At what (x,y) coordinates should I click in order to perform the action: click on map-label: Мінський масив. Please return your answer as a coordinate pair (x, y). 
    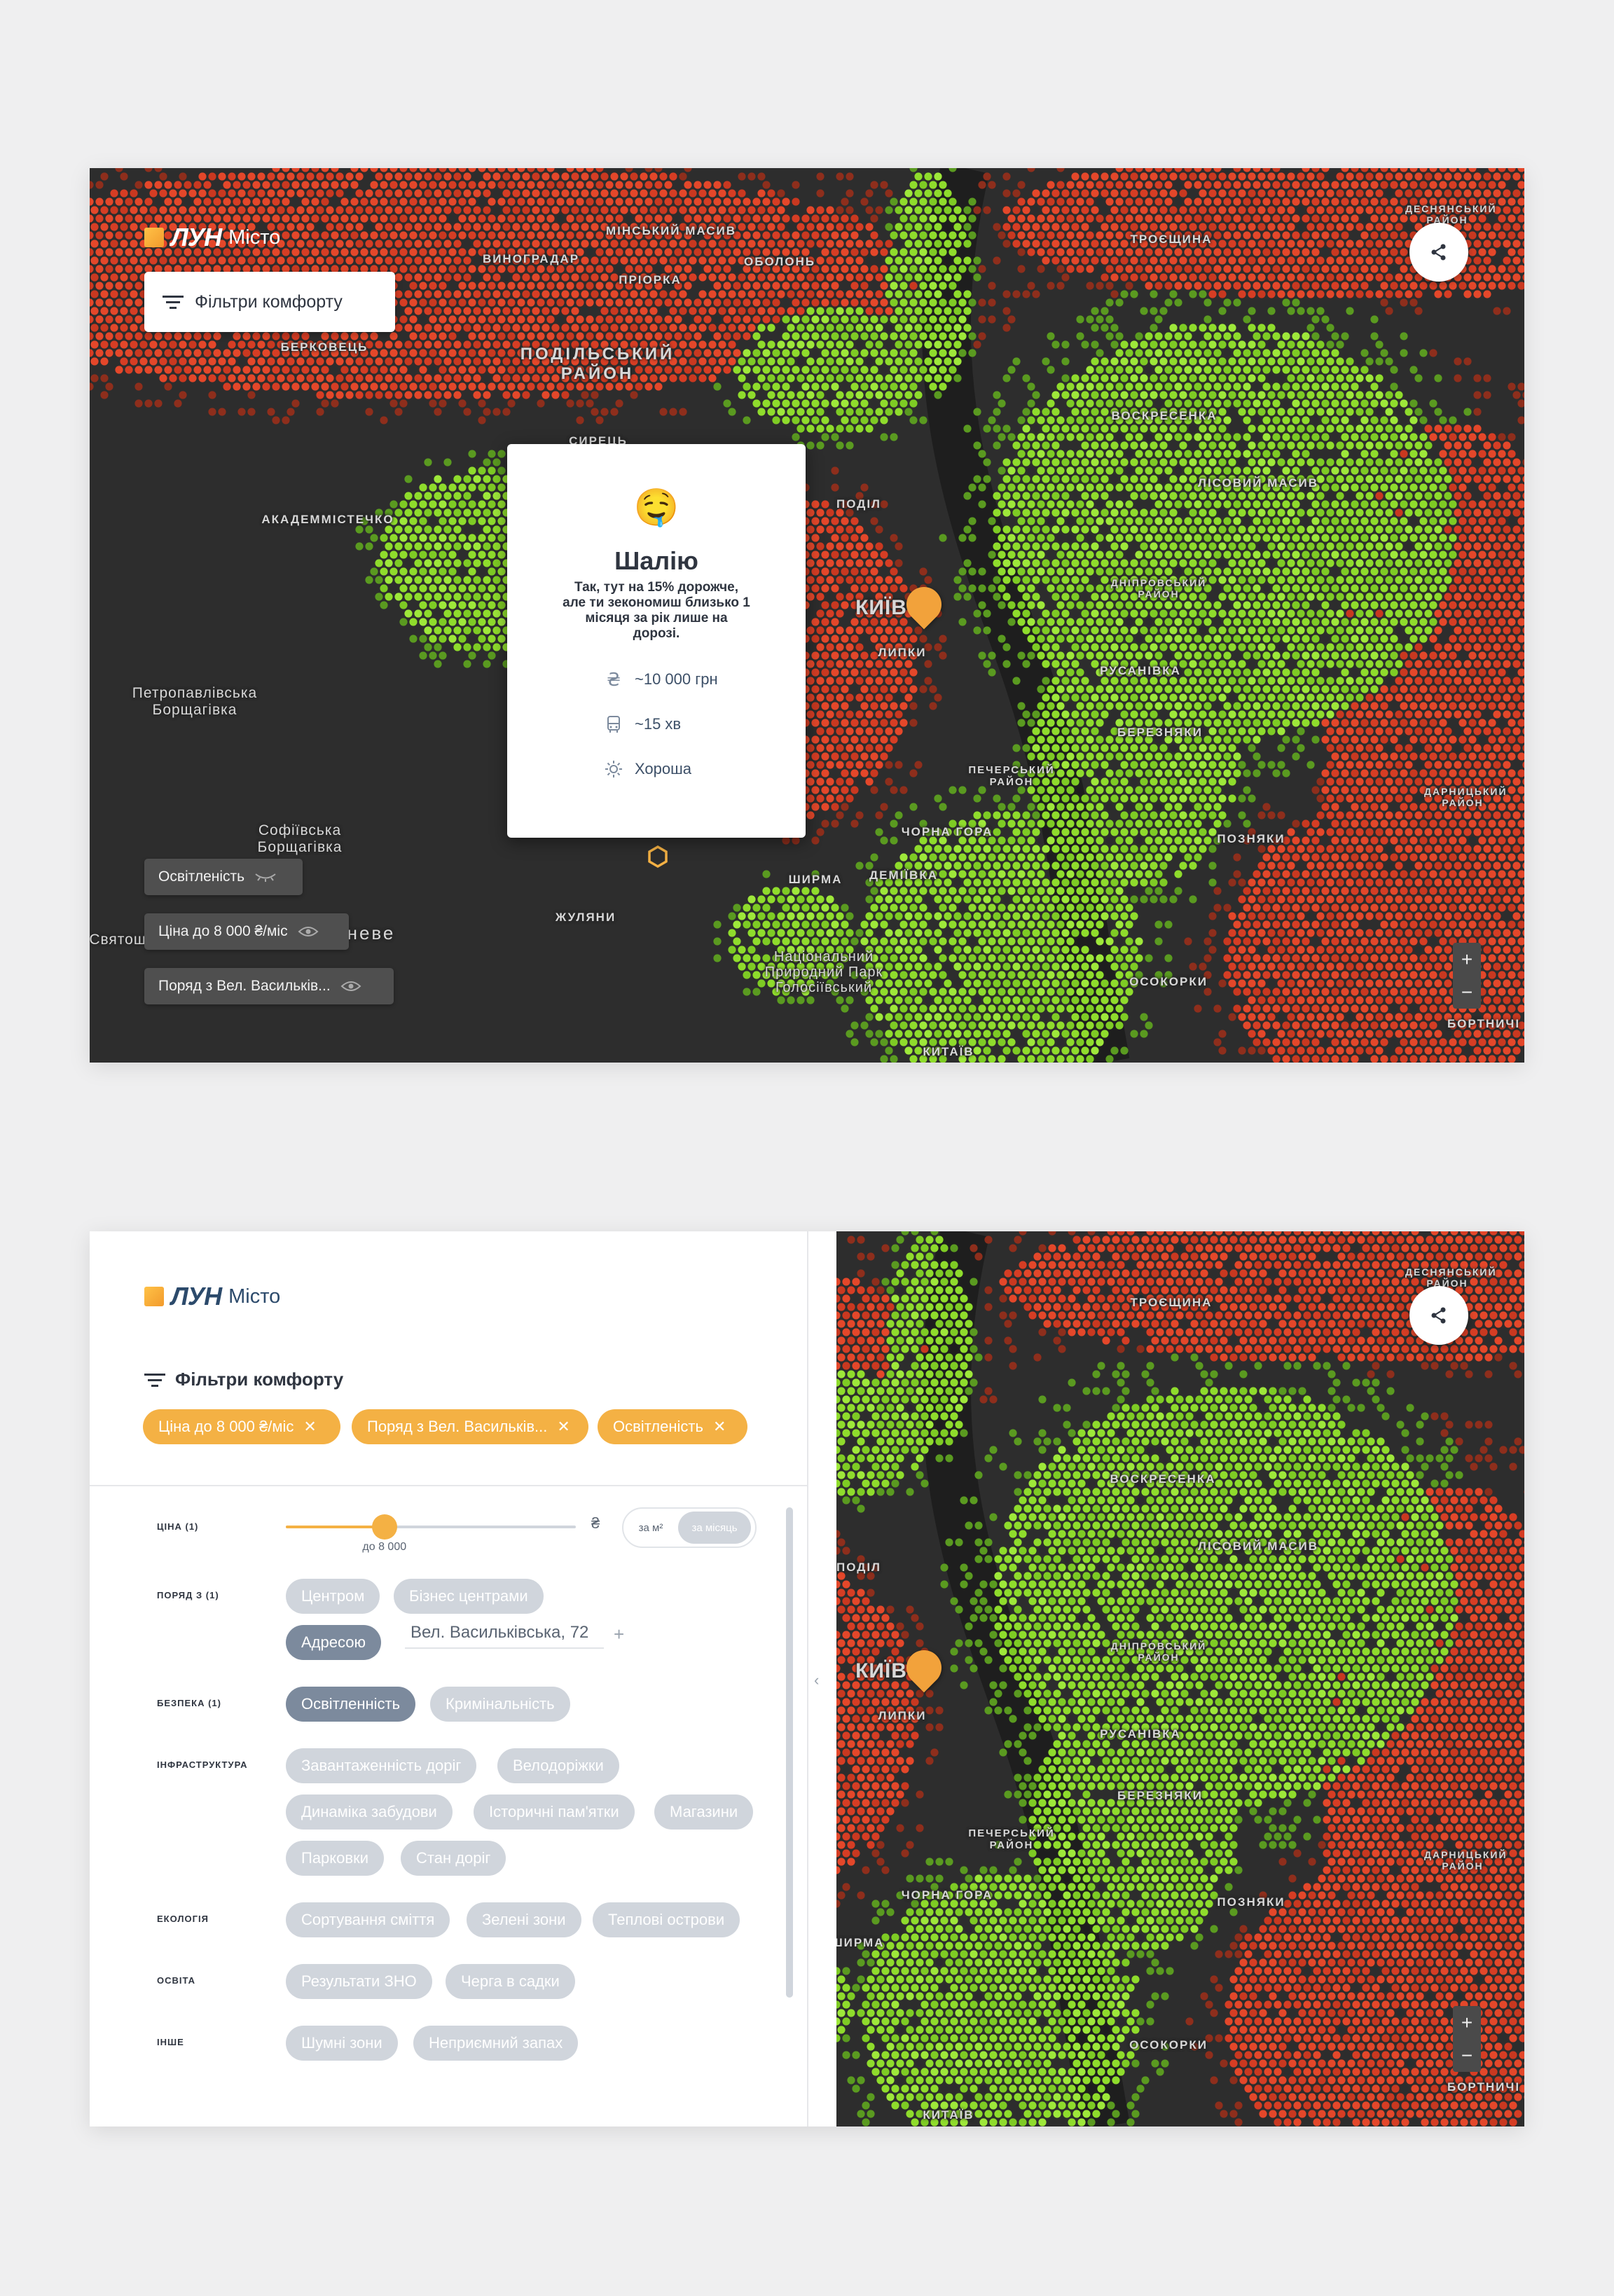
    Looking at the image, I should click on (671, 230).